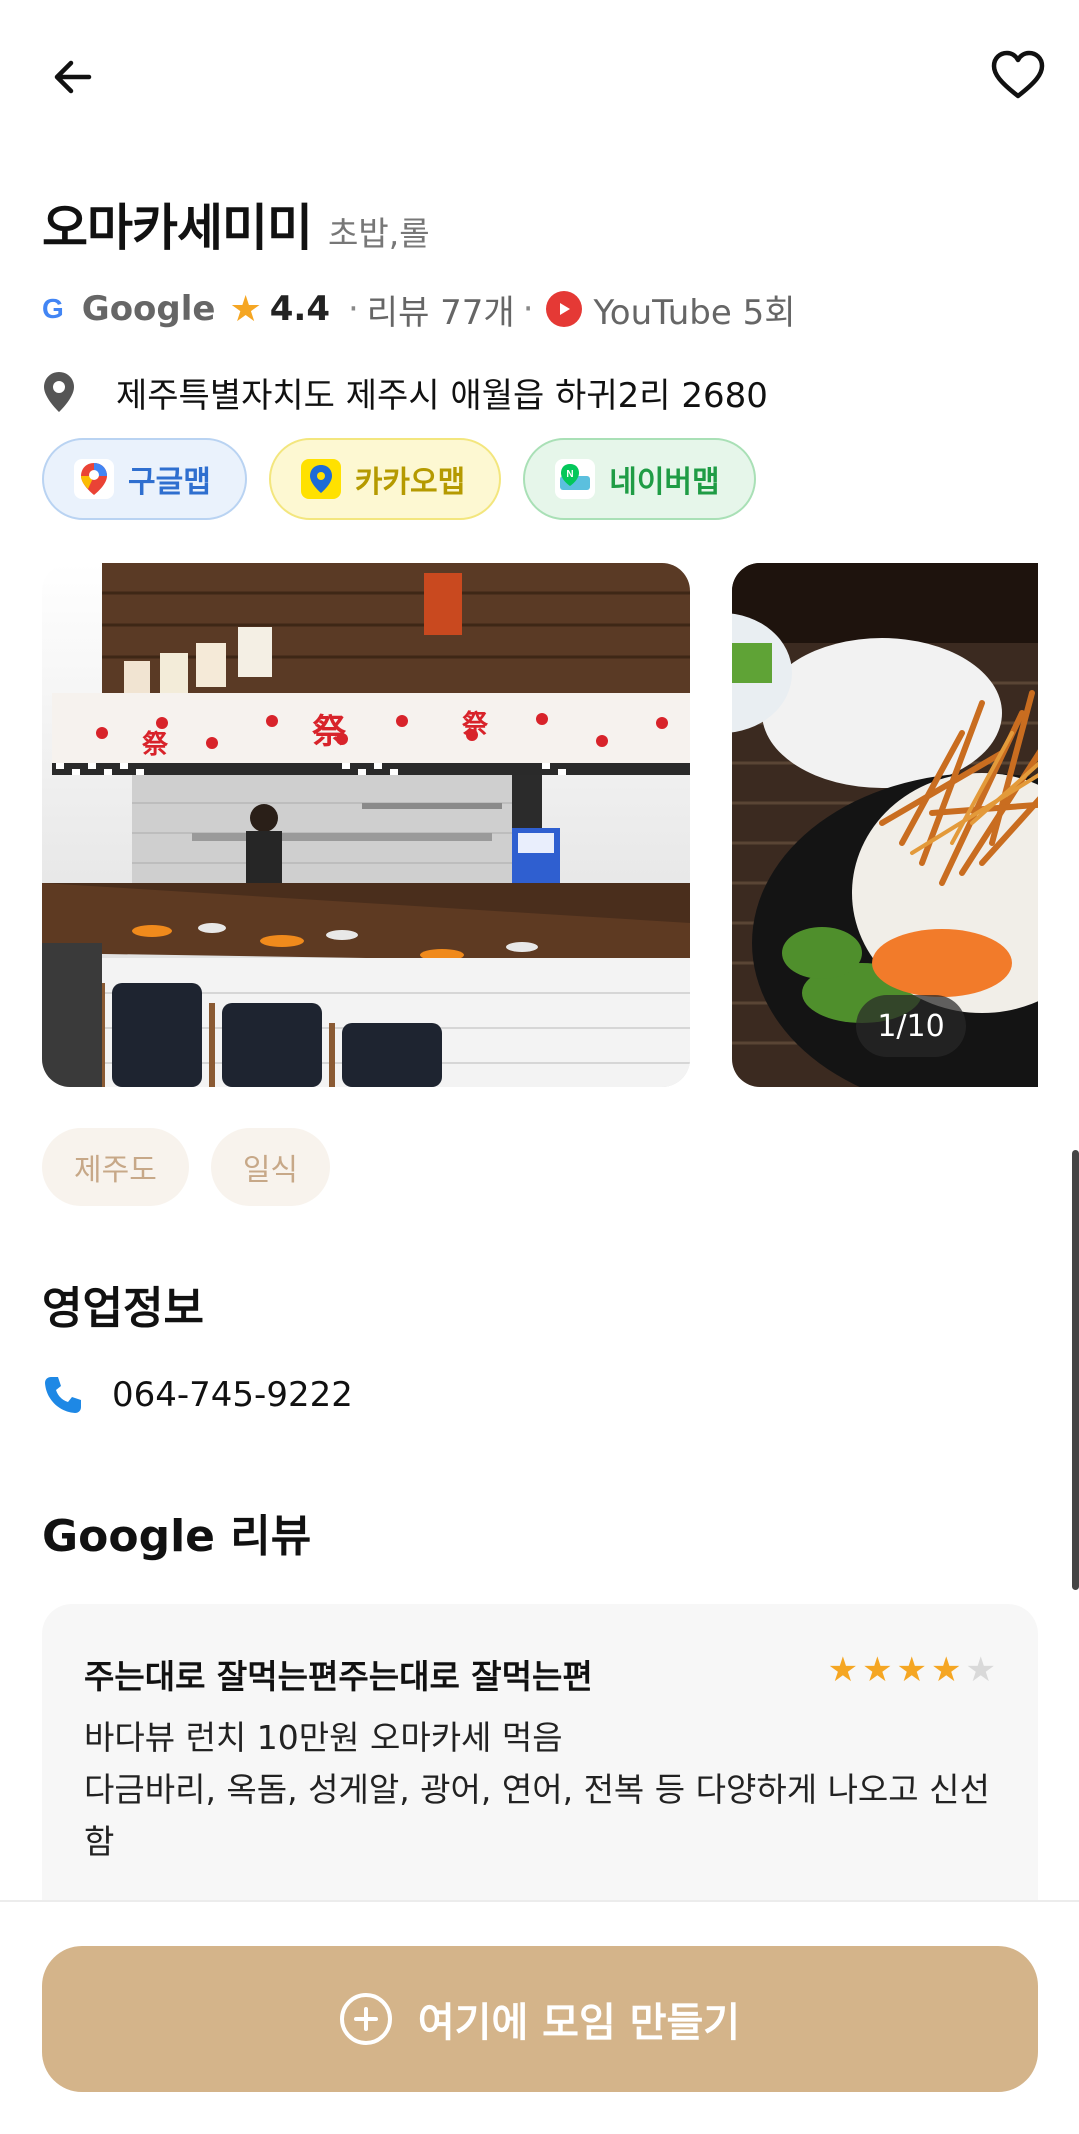 This screenshot has height=2134, width=1079. I want to click on rating-score: 4.4, so click(299, 309).